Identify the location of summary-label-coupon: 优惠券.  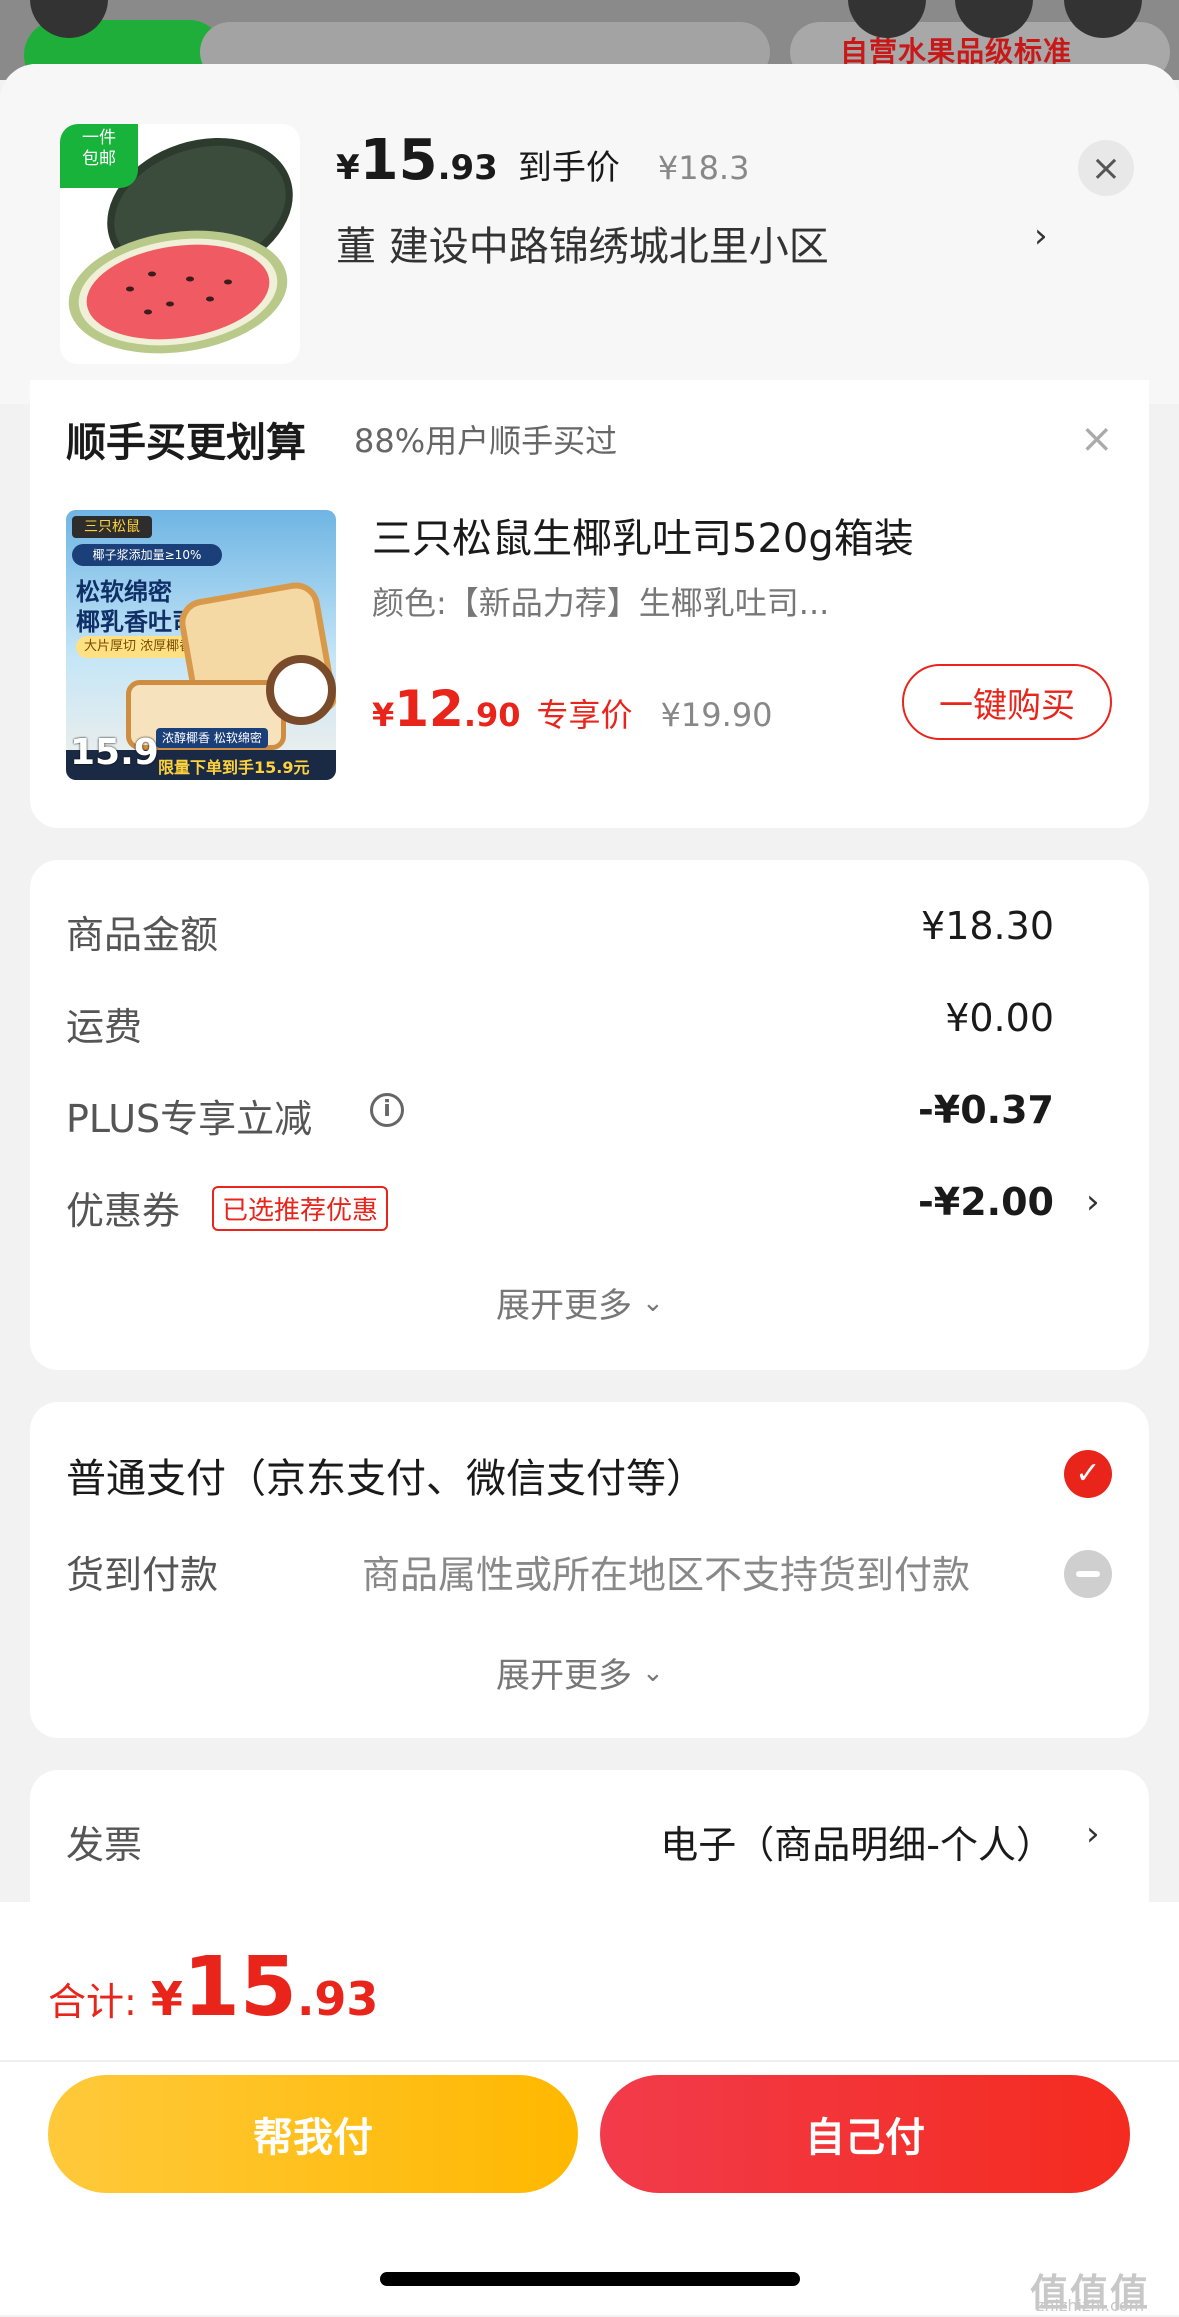
(123, 1211).